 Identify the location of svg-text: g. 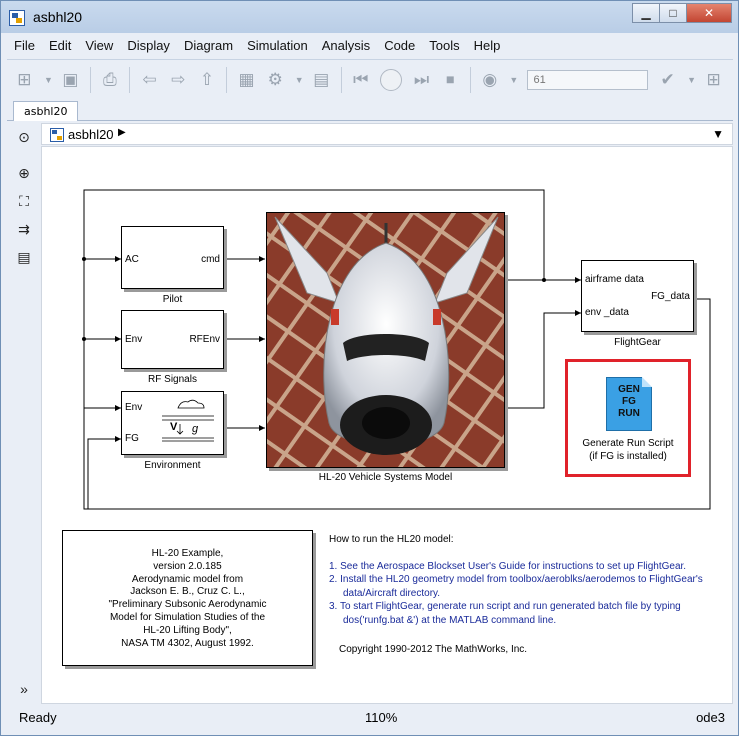
(195, 429).